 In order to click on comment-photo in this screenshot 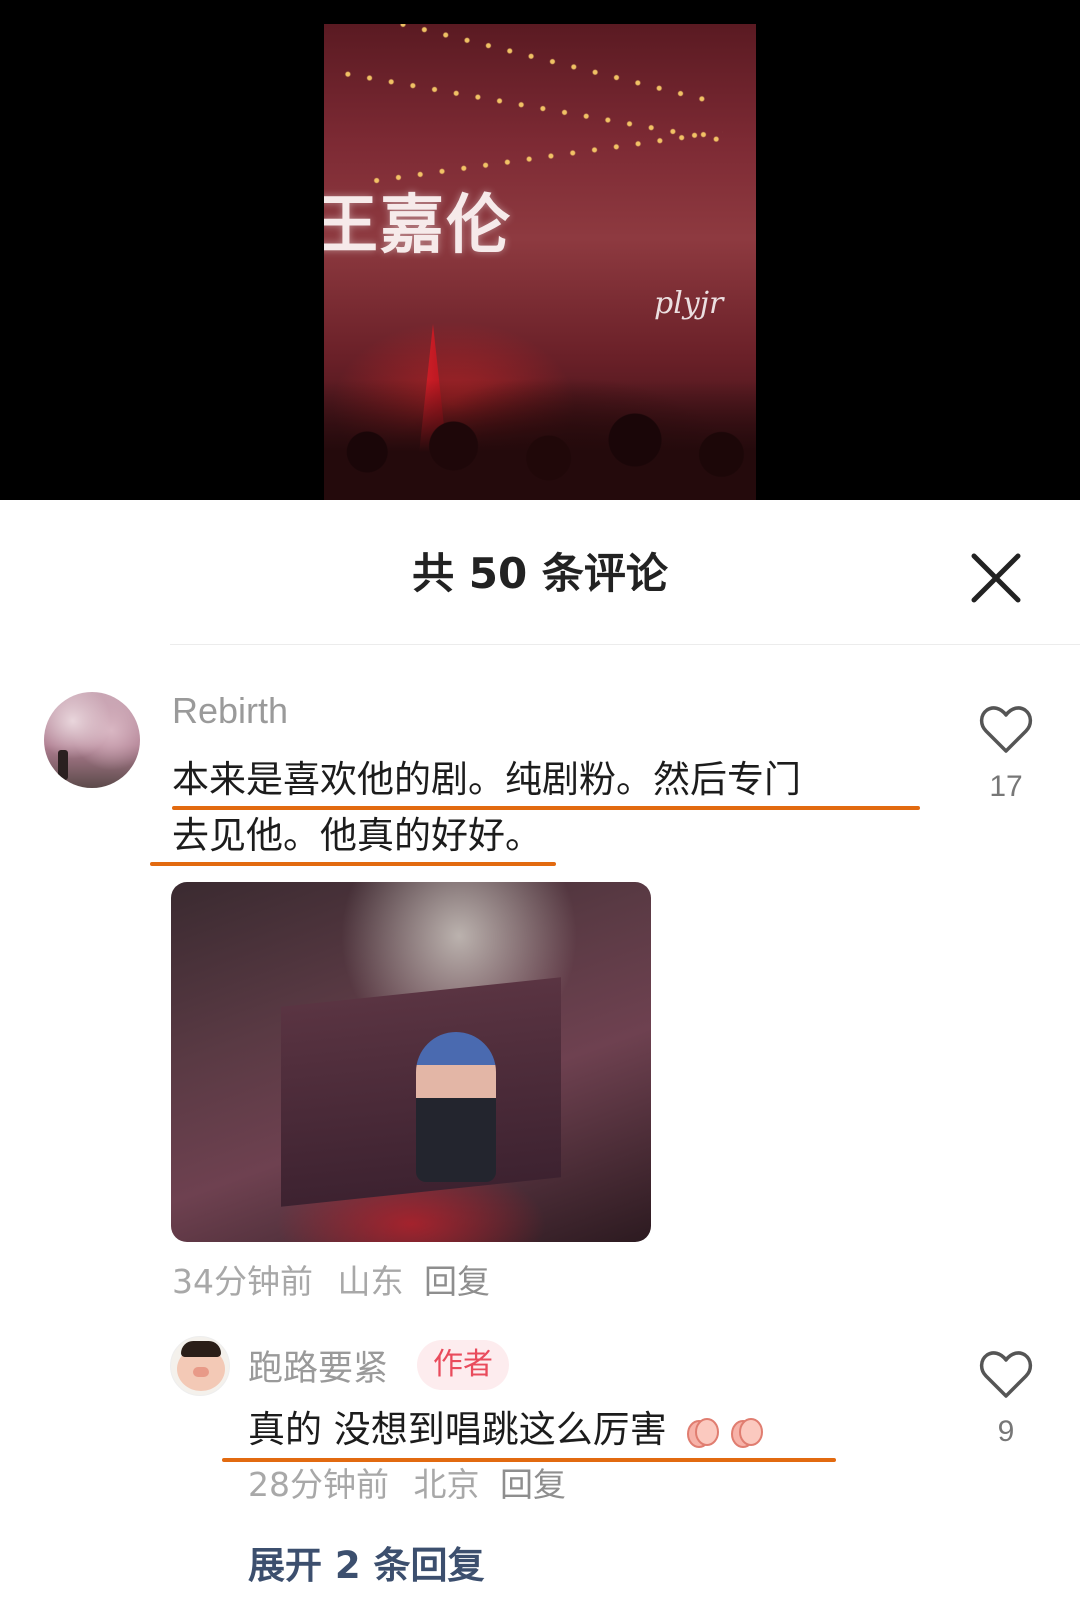, I will do `click(411, 1062)`.